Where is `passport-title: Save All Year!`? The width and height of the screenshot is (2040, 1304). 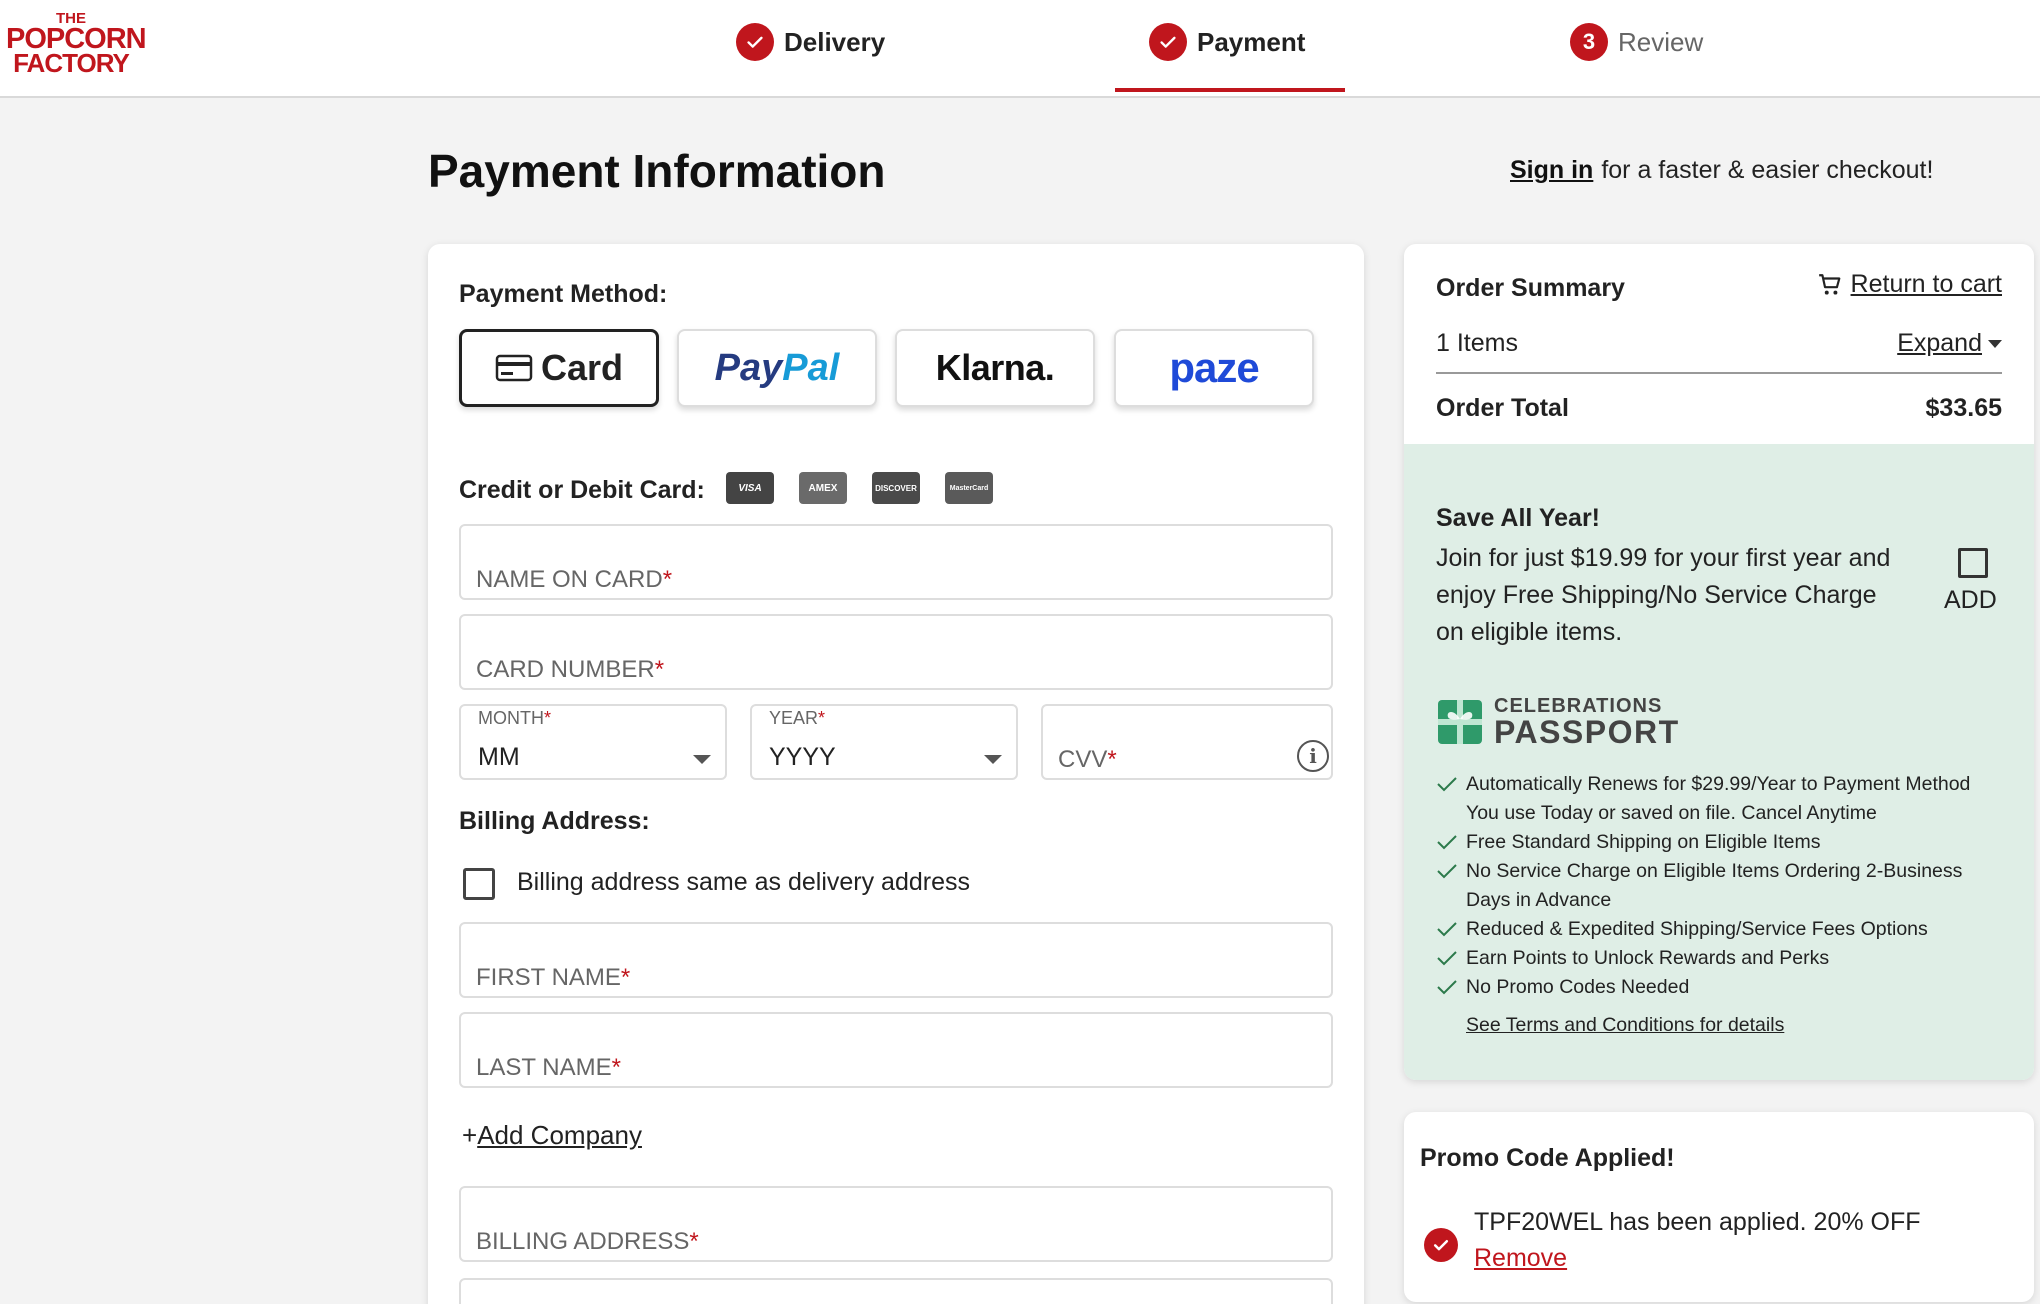
passport-title: Save All Year! is located at coordinates (1518, 518).